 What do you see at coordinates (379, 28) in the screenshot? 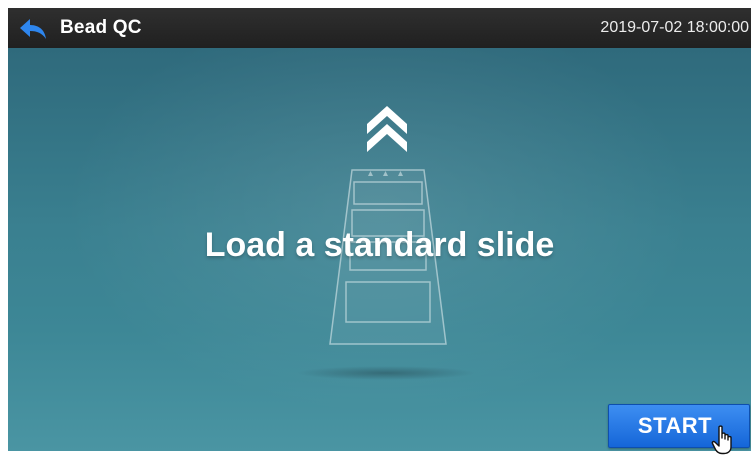
I see `title-bar: Bead QC 2019-07-02 18:00:00` at bounding box center [379, 28].